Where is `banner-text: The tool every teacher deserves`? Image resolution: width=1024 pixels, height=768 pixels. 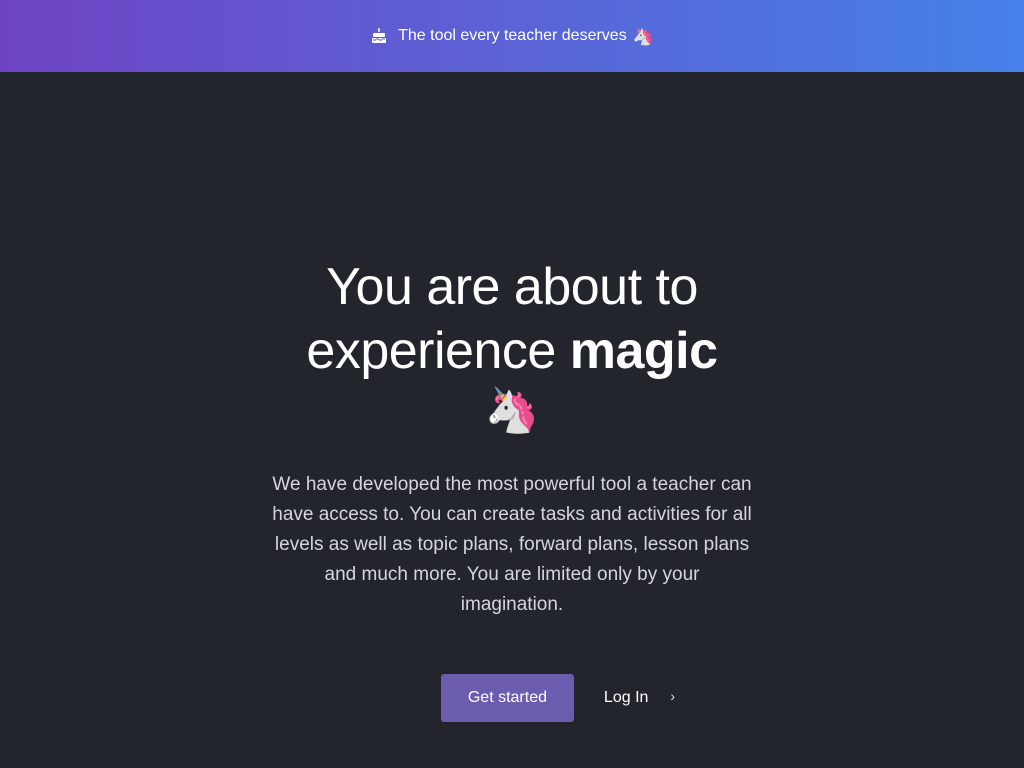
banner-text: The tool every teacher deserves is located at coordinates (512, 35).